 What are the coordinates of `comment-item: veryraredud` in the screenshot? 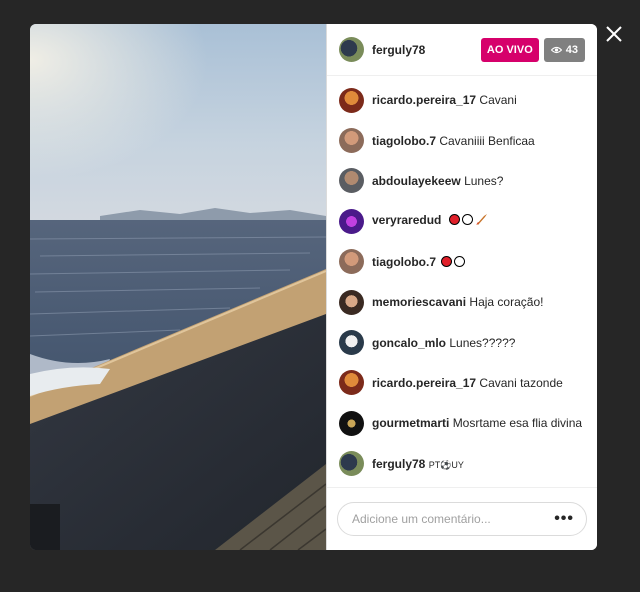 It's located at (462, 221).